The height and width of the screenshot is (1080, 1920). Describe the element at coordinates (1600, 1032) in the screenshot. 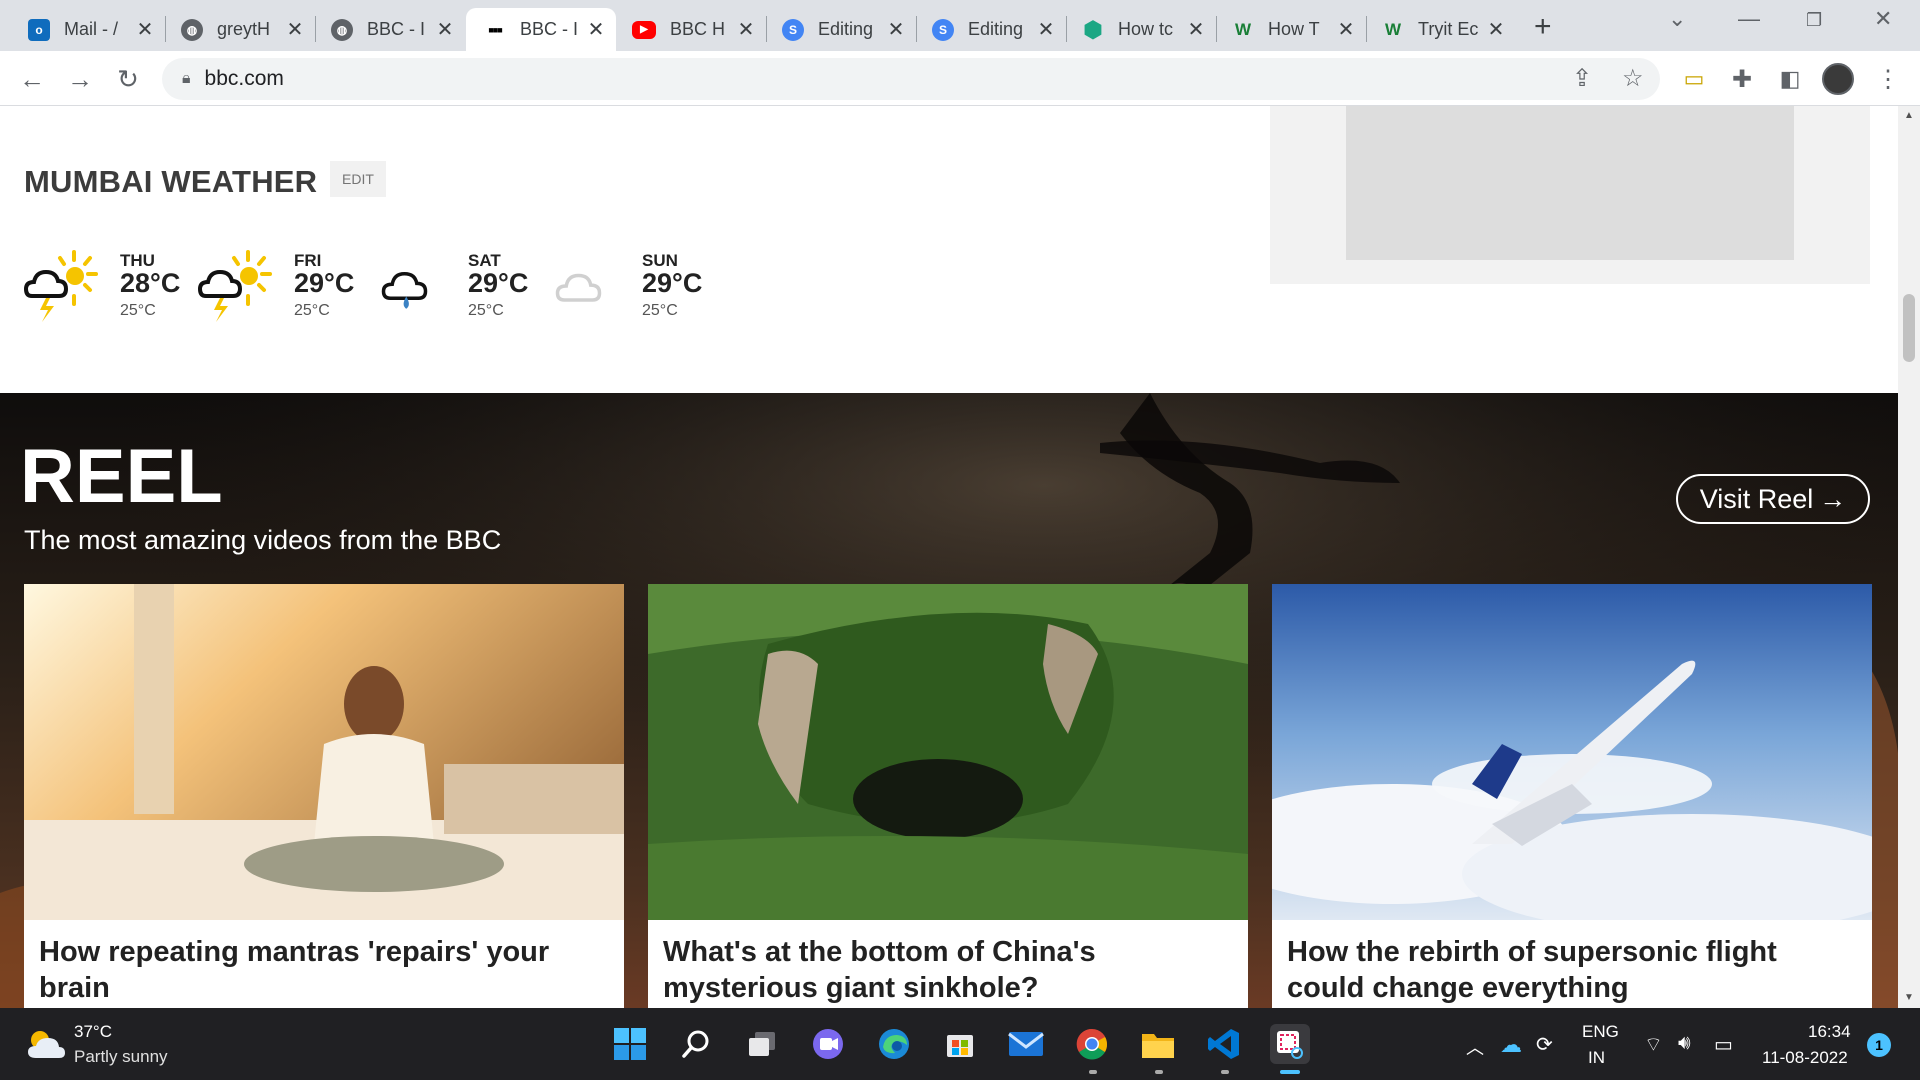

I see `input-language: ENG` at that location.